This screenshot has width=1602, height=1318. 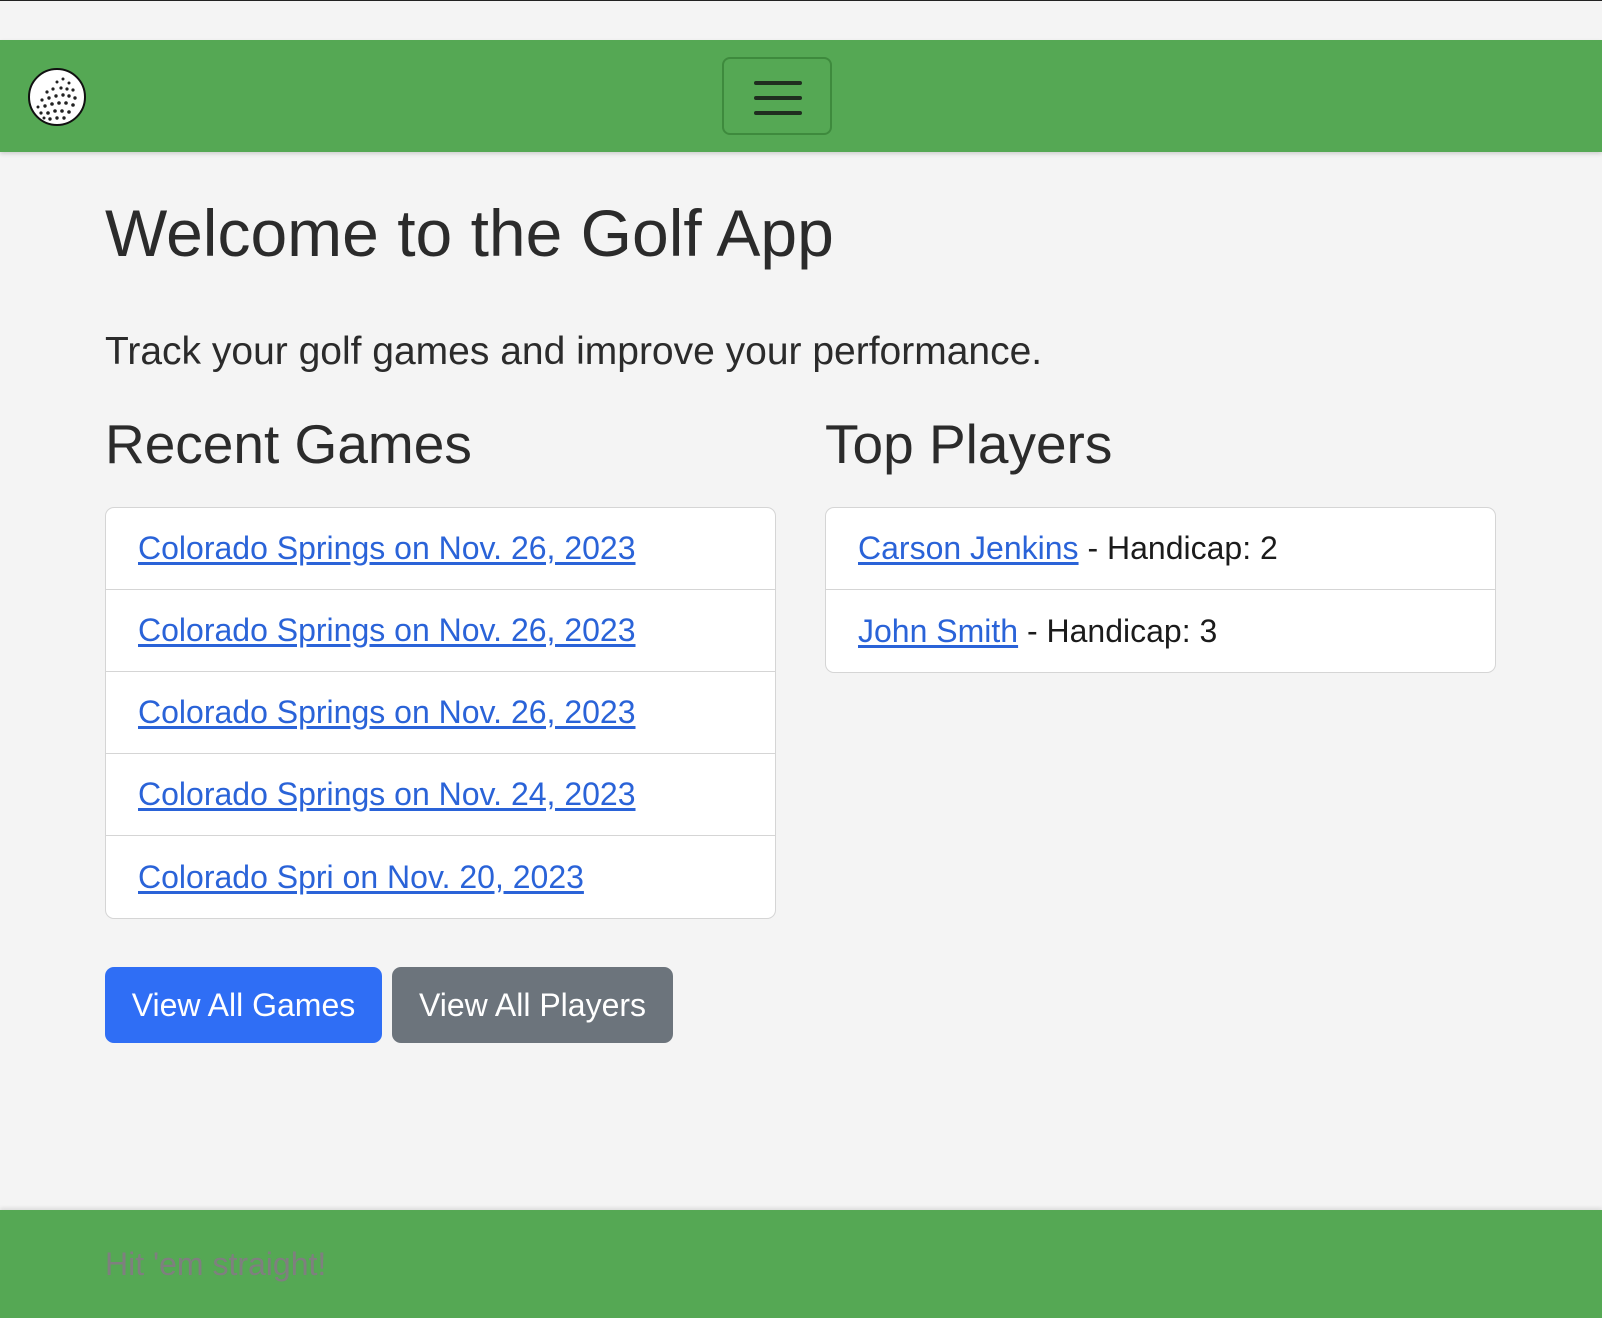 I want to click on list-item: Colorado Springs on Nov. 24, 2023, so click(x=440, y=795).